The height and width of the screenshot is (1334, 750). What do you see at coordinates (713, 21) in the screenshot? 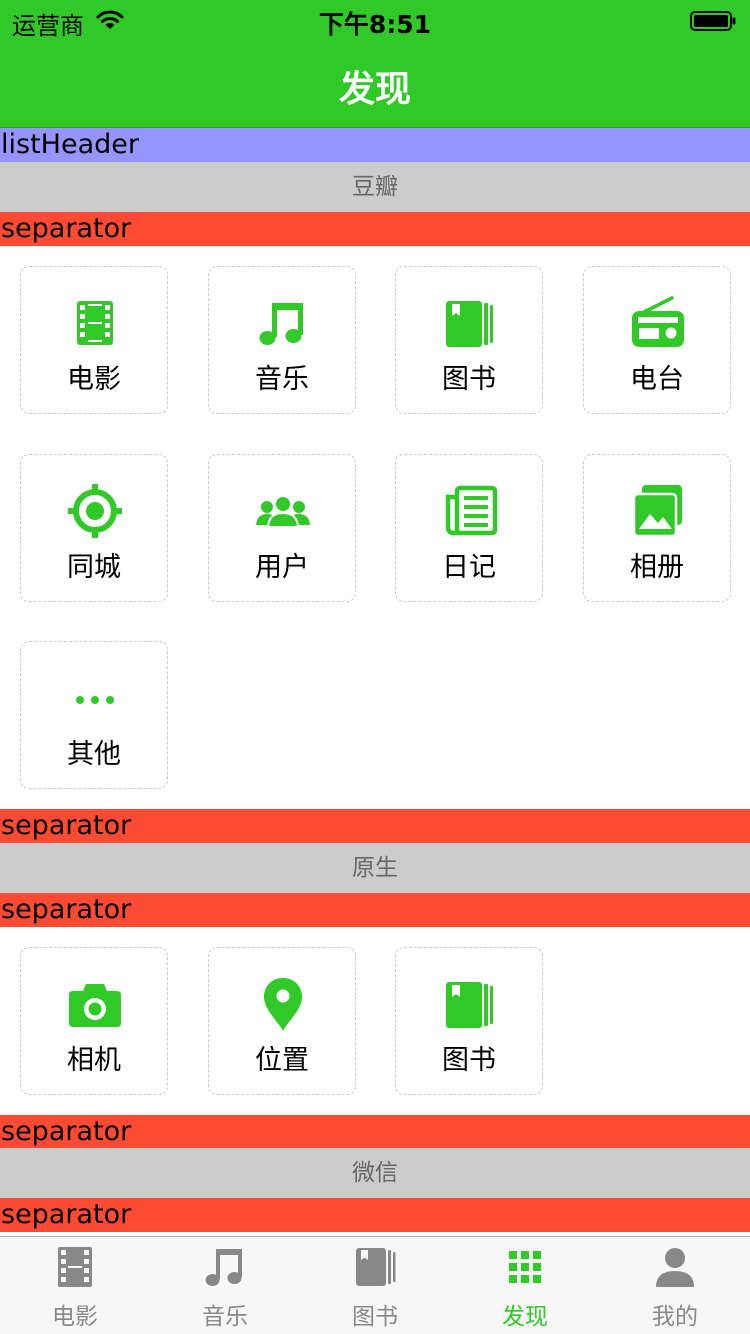
I see `battery-icon` at bounding box center [713, 21].